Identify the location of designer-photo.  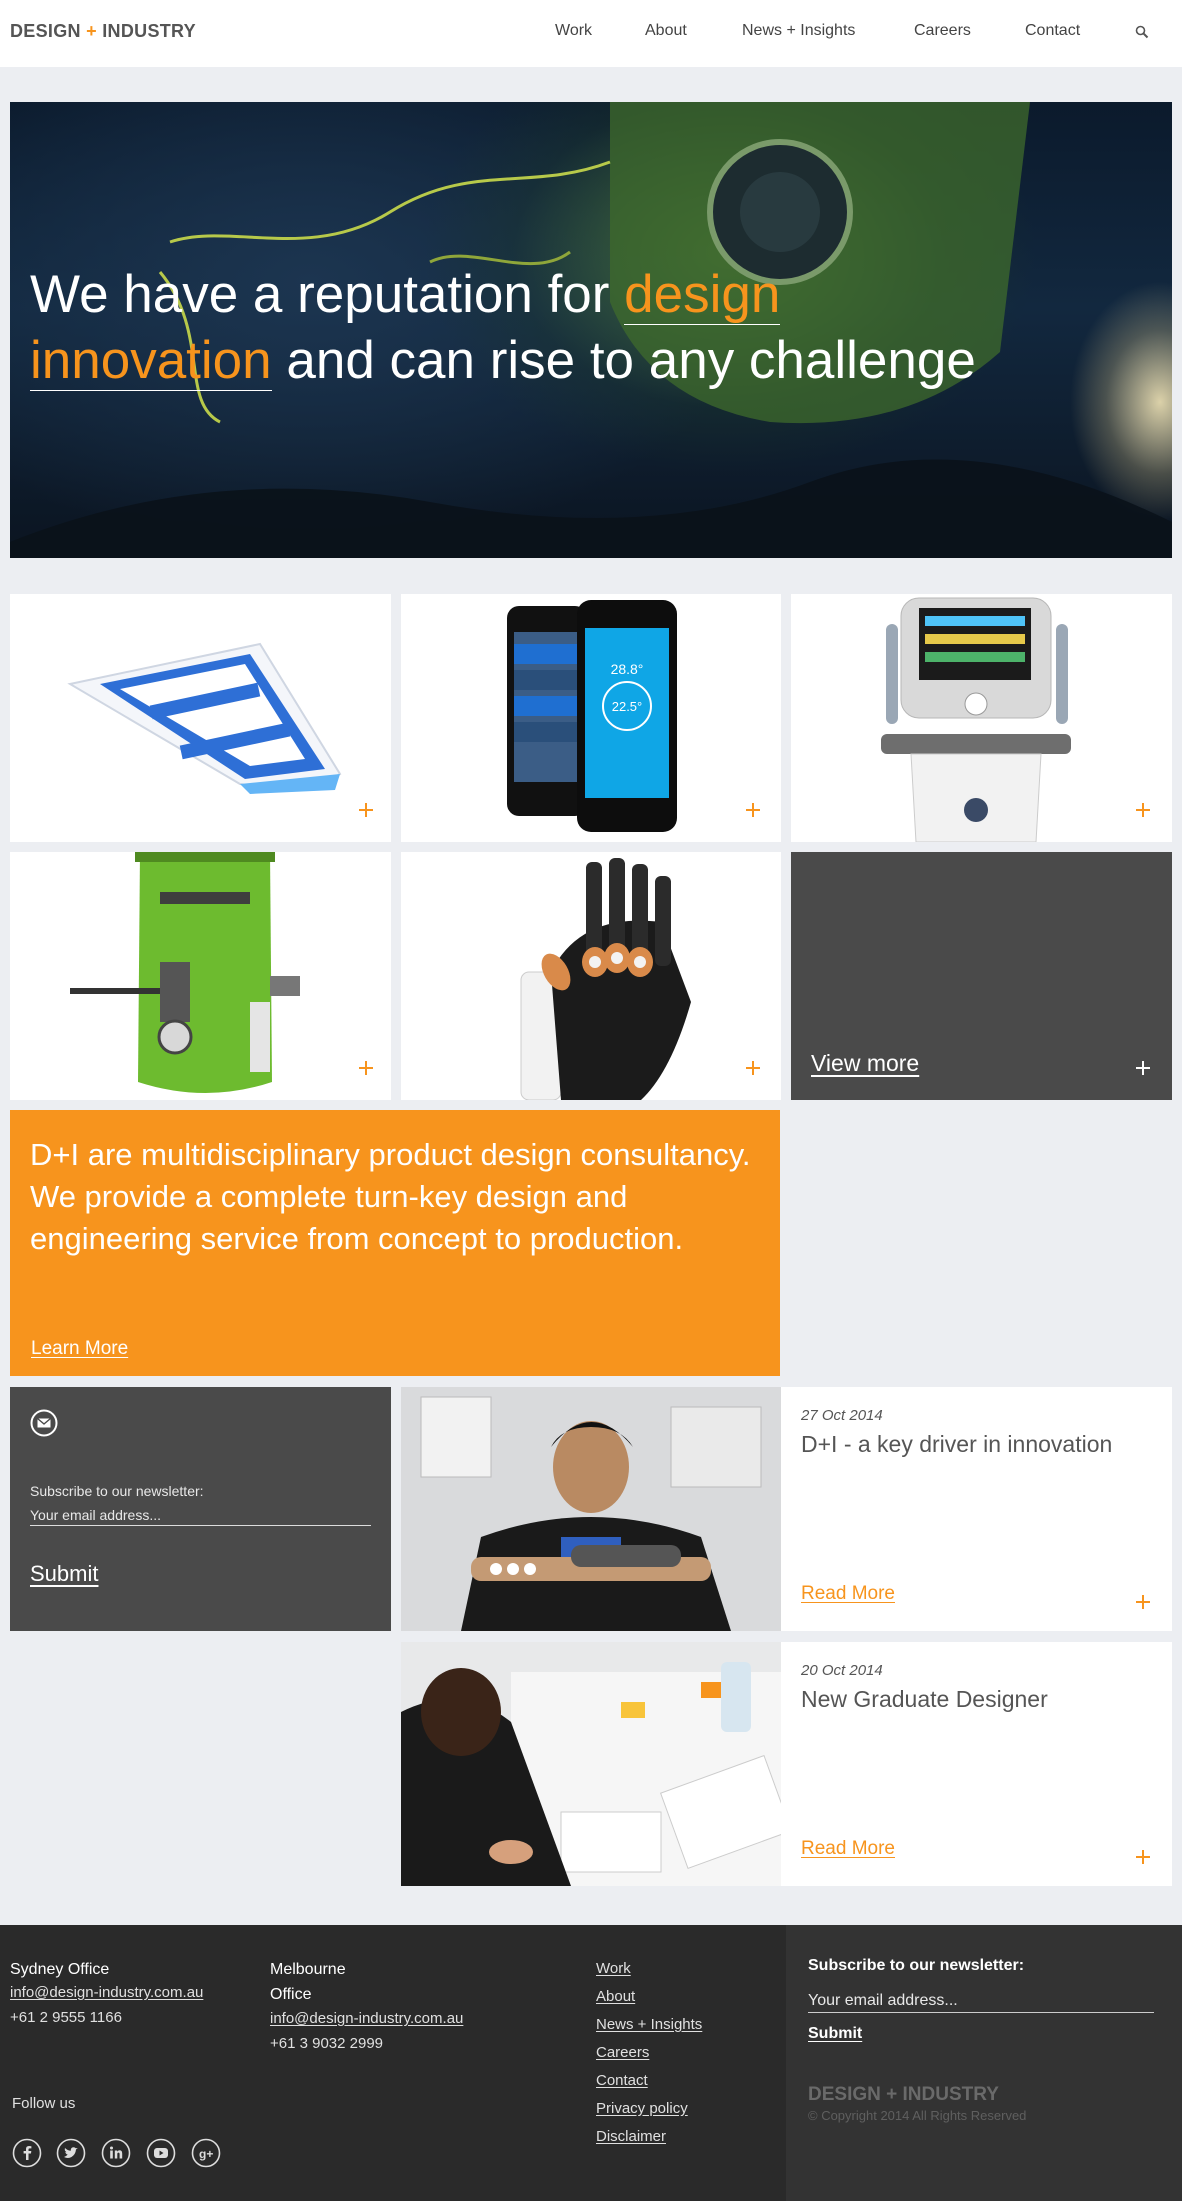
(591, 1509).